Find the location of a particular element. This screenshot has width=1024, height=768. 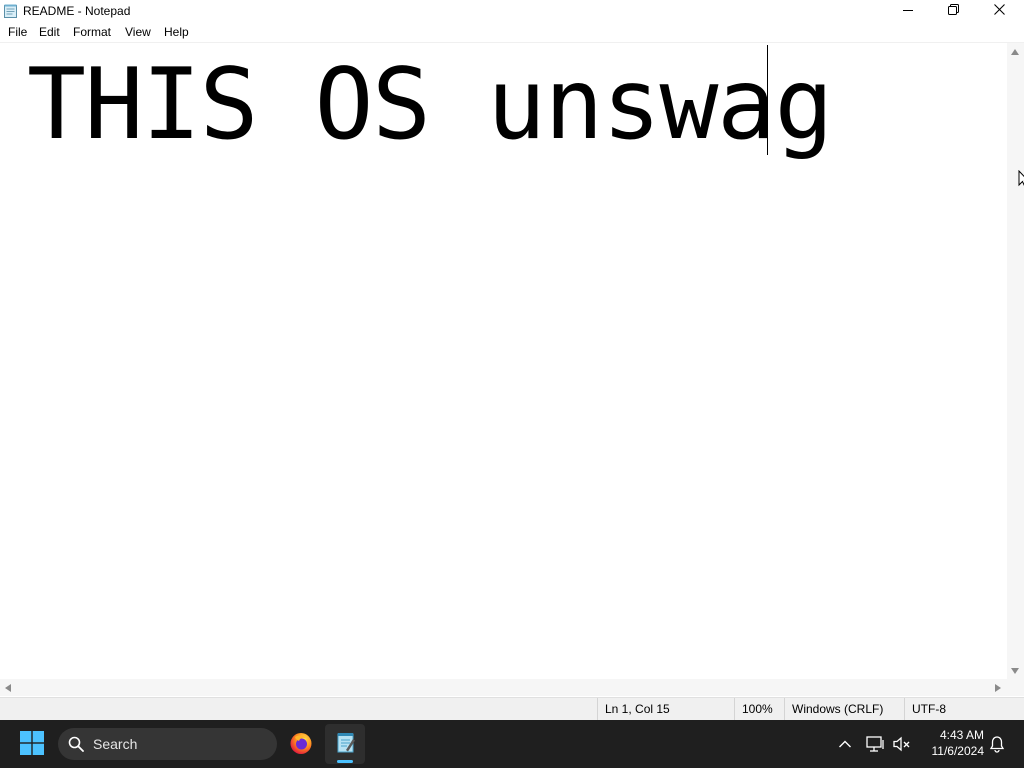

search-icon is located at coordinates (76, 745).